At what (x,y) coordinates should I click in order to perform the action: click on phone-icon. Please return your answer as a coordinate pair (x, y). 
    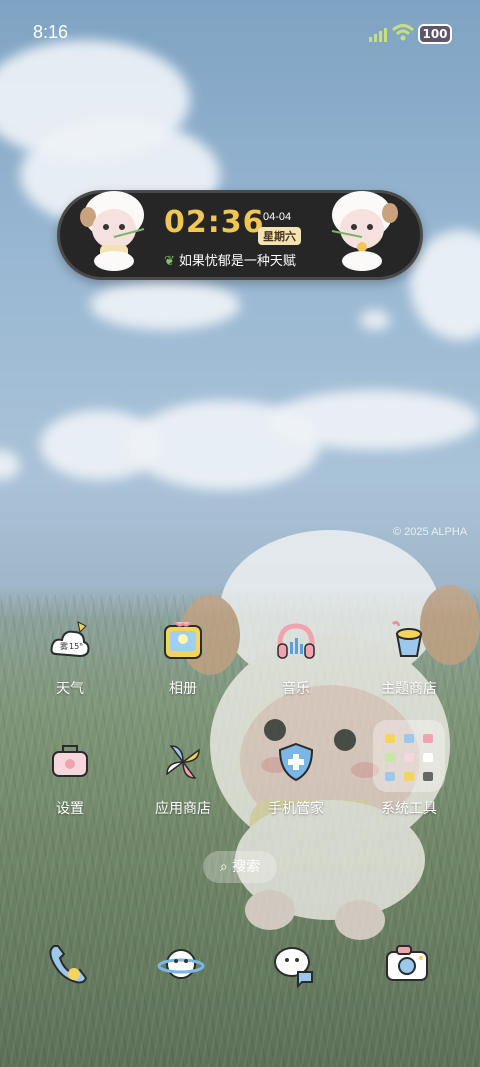
    Looking at the image, I should click on (68, 964).